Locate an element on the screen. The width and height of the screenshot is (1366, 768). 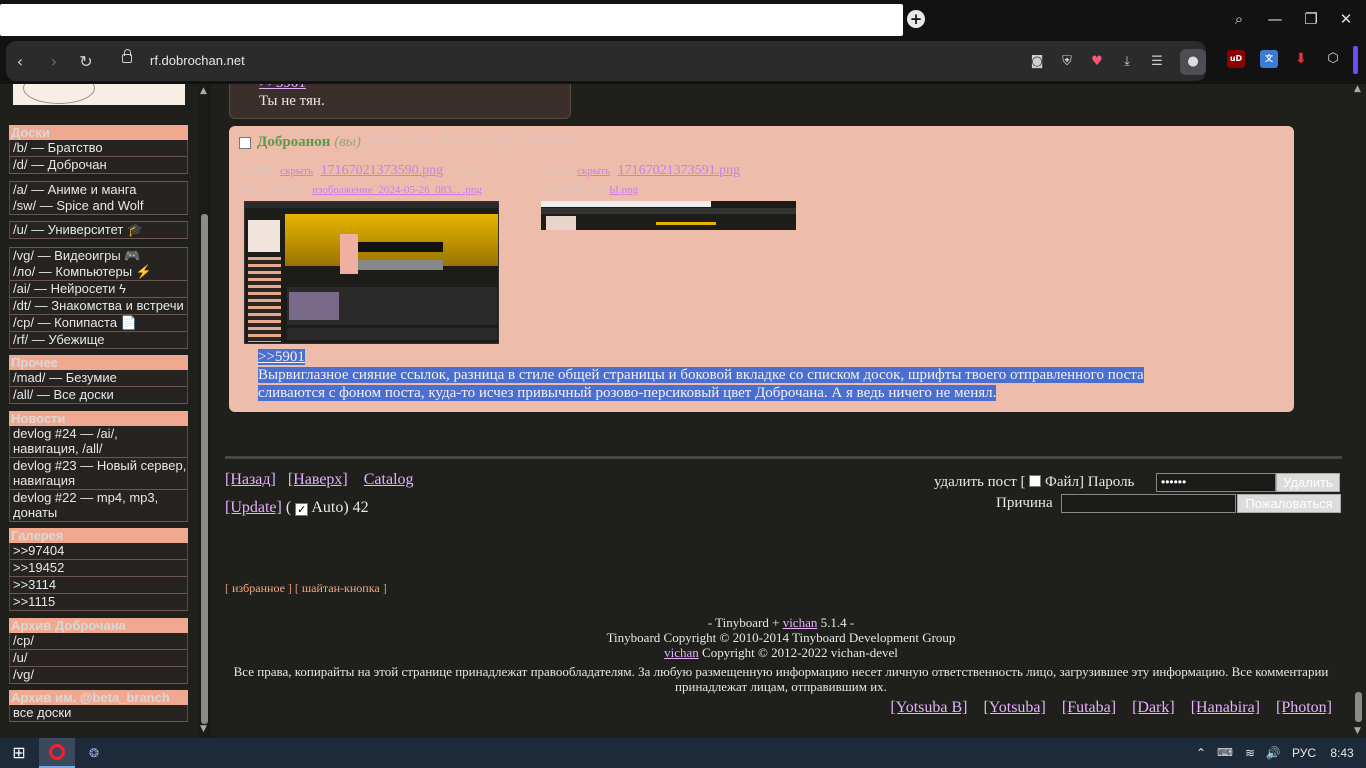
sidebar-heading-beta-archive: Архив им. @beta_branch is located at coordinates (98, 697).